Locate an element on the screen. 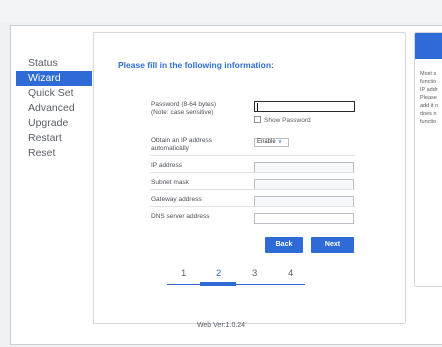 This screenshot has width=442, height=347. subnet-mask-label: Subnet mask is located at coordinates (170, 182).